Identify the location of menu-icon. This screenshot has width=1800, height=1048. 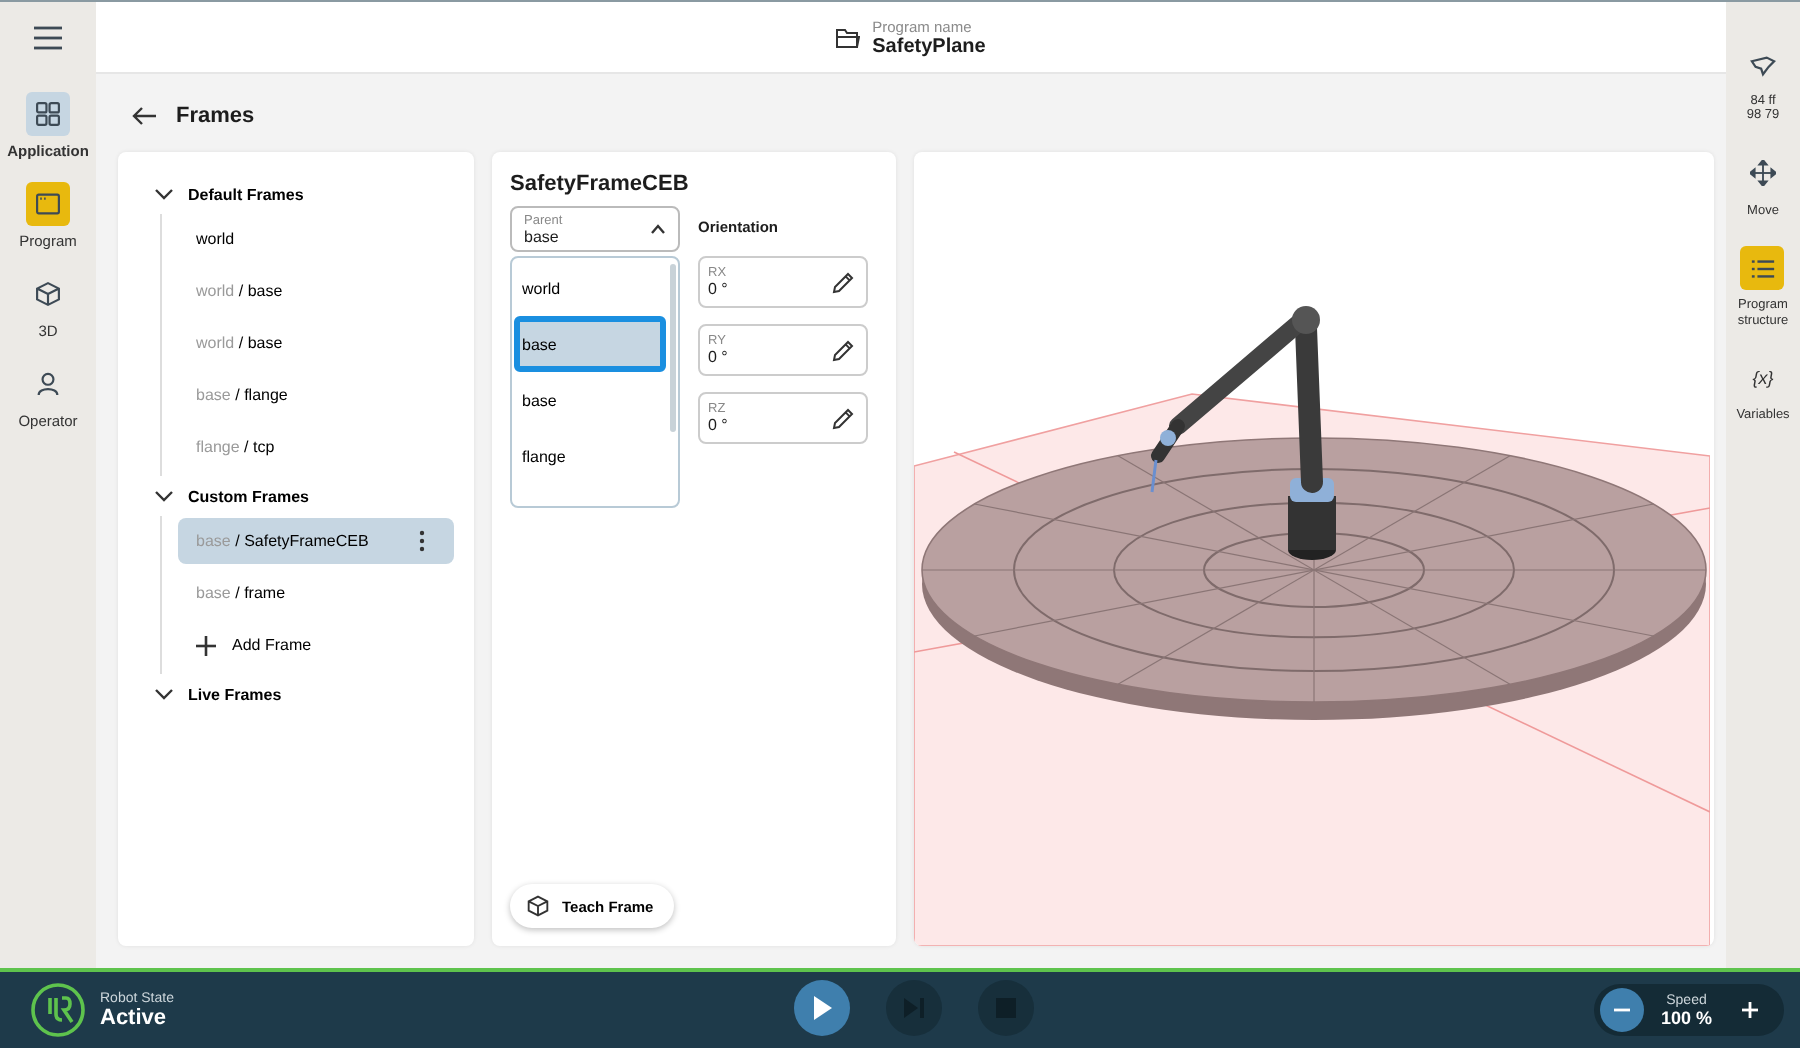
(48, 38).